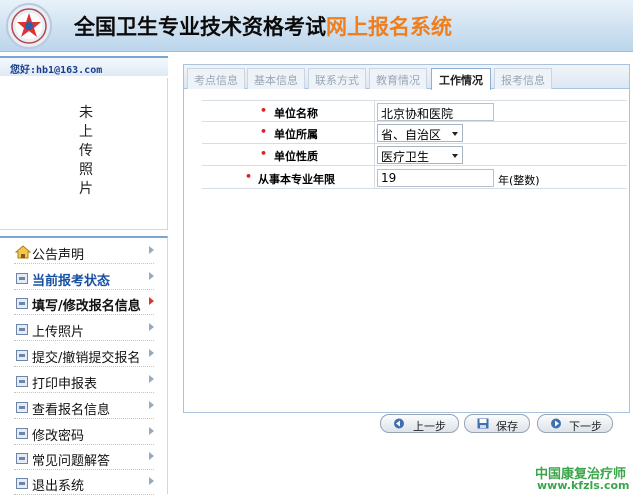  I want to click on tab-work: 工作情况, so click(461, 79).